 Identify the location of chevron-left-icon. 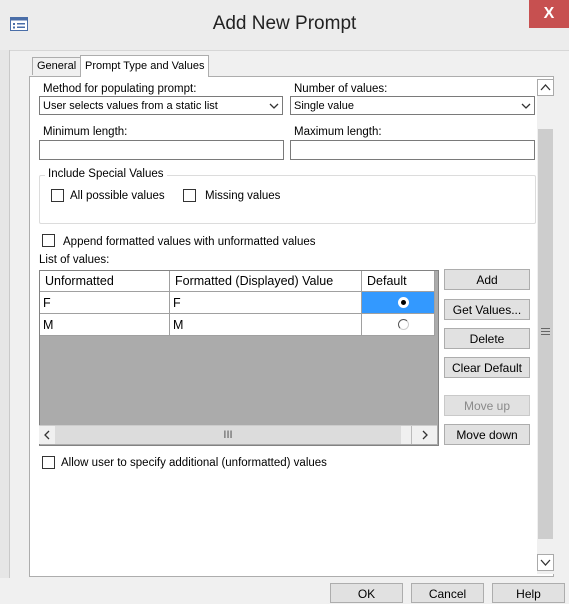
(47, 435).